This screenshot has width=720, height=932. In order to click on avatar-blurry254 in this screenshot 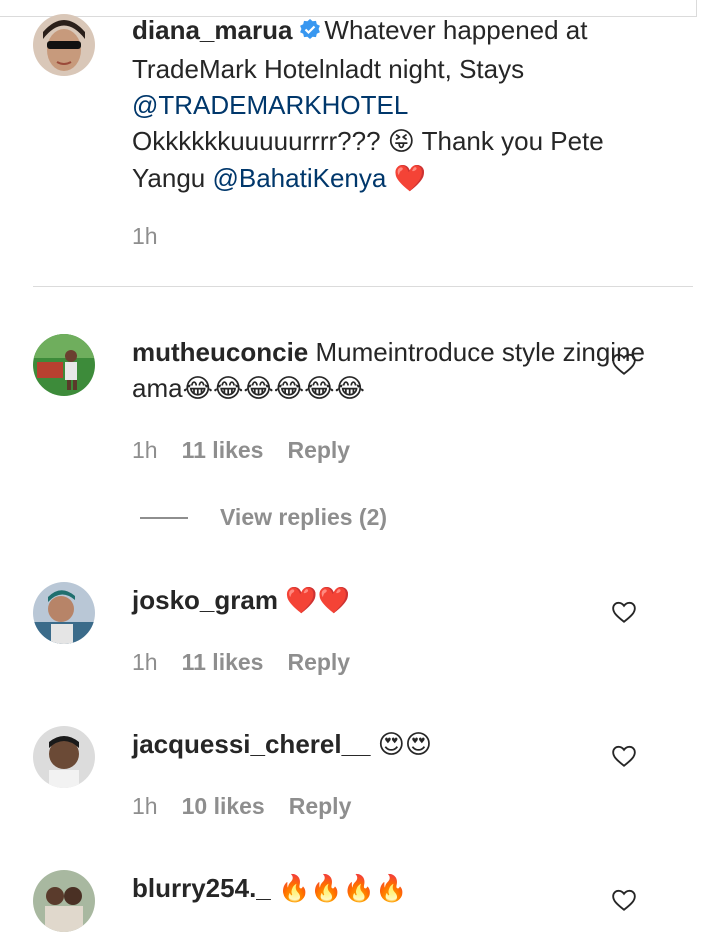, I will do `click(64, 901)`.